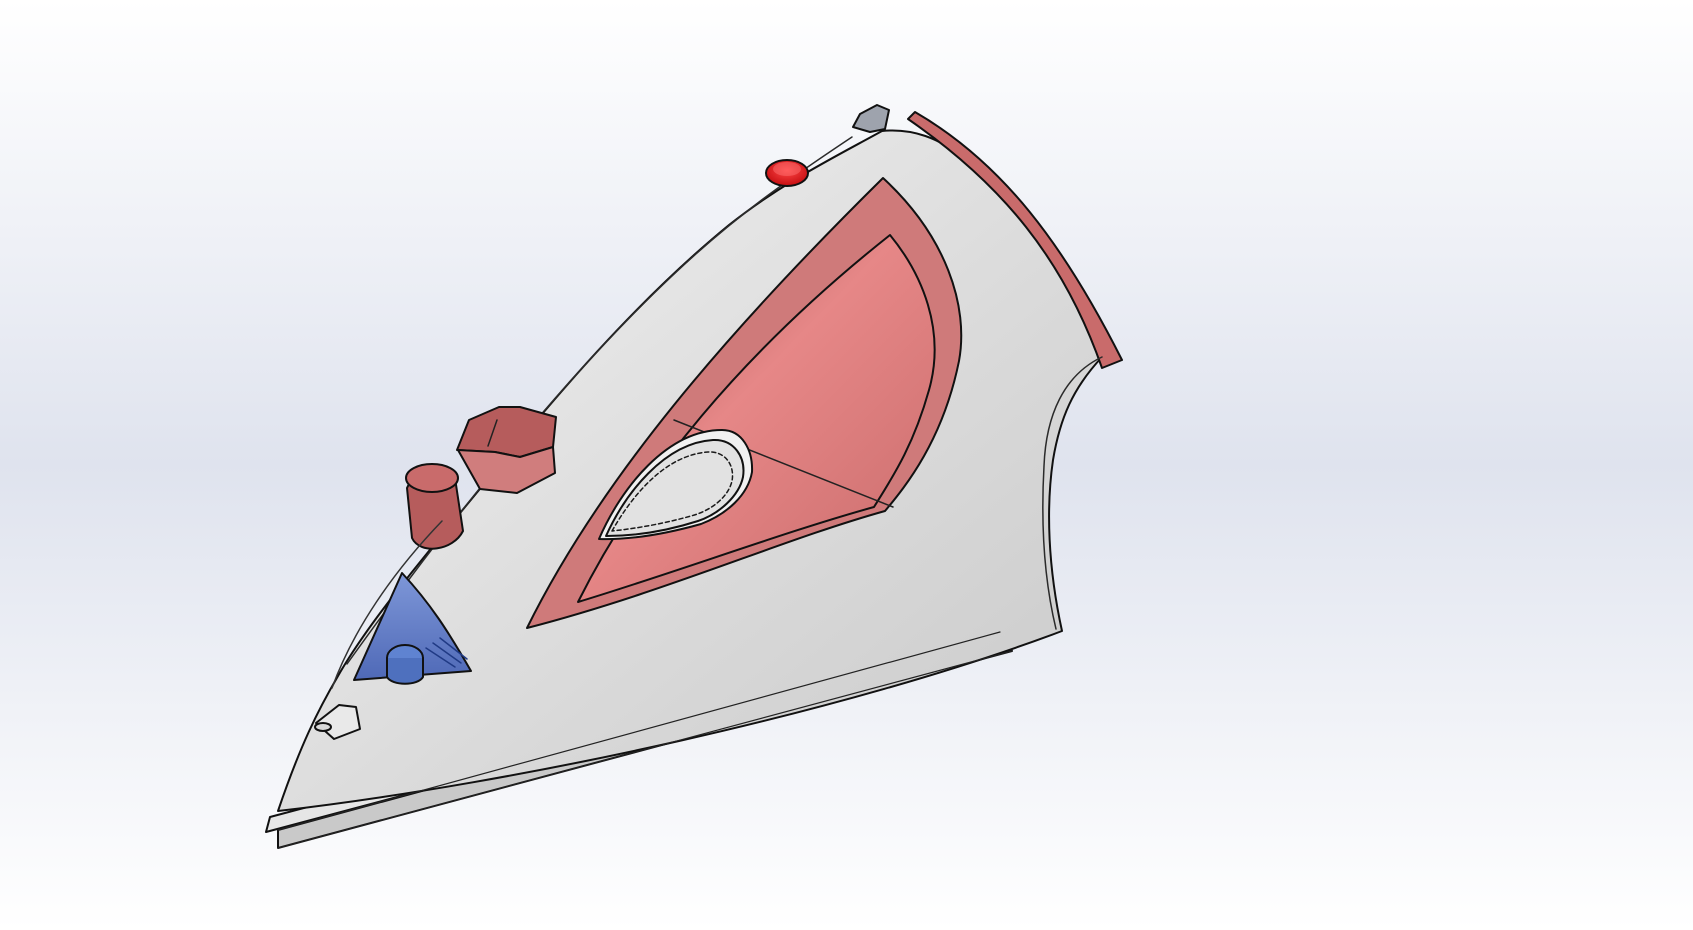  What do you see at coordinates (434, 506) in the screenshot?
I see `spray-button` at bounding box center [434, 506].